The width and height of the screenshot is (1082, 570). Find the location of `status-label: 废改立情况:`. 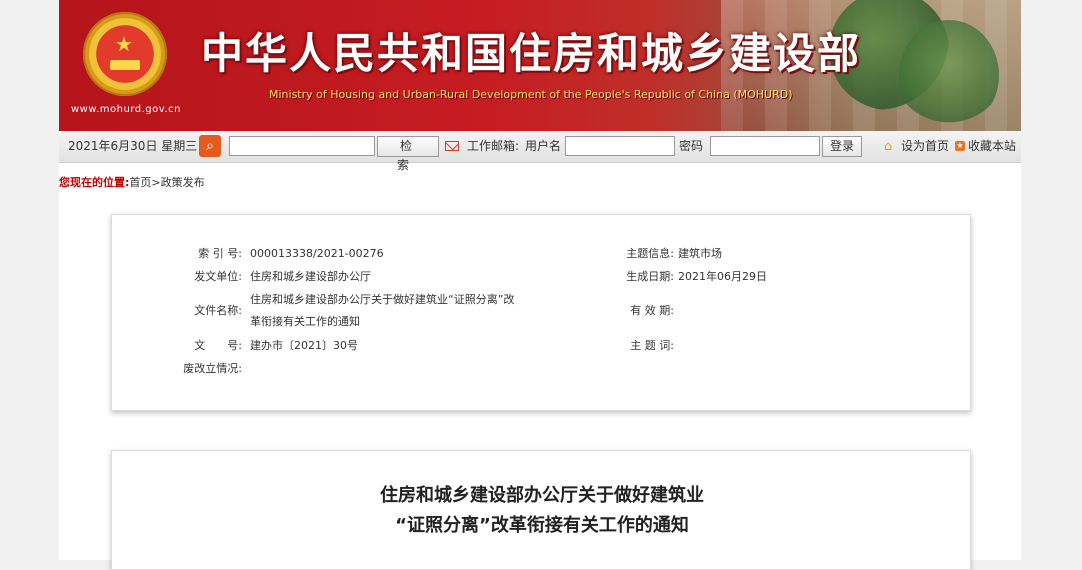

status-label: 废改立情况: is located at coordinates (212, 368).